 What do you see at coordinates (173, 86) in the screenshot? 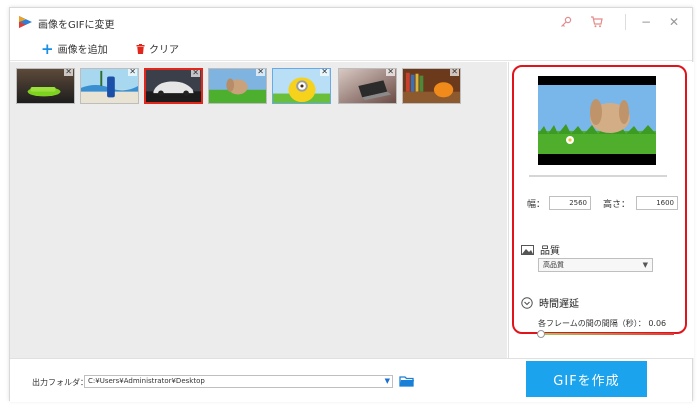
I see `thumbnail-item-selected: ✕` at bounding box center [173, 86].